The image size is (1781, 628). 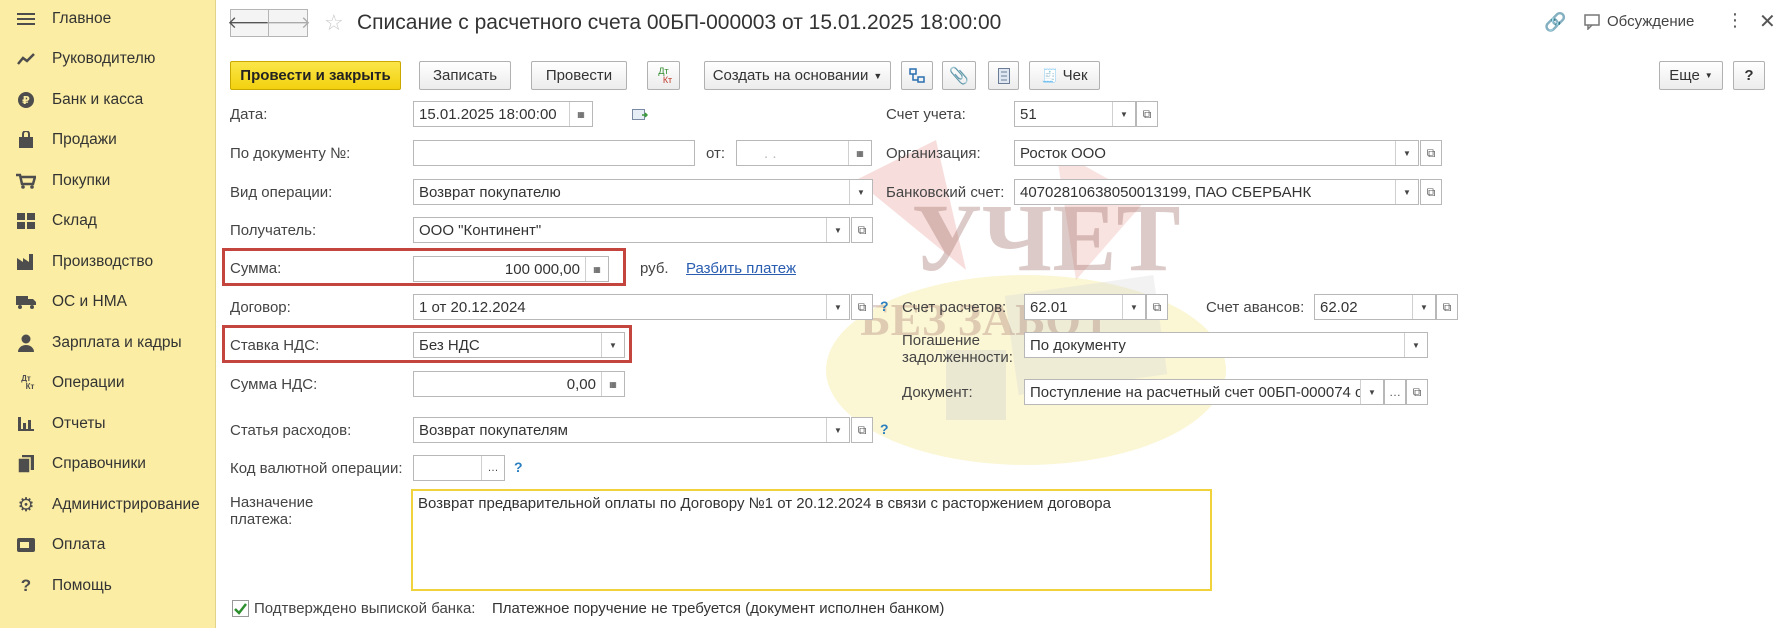 What do you see at coordinates (933, 153) in the screenshot?
I see `organization-label: Организация:` at bounding box center [933, 153].